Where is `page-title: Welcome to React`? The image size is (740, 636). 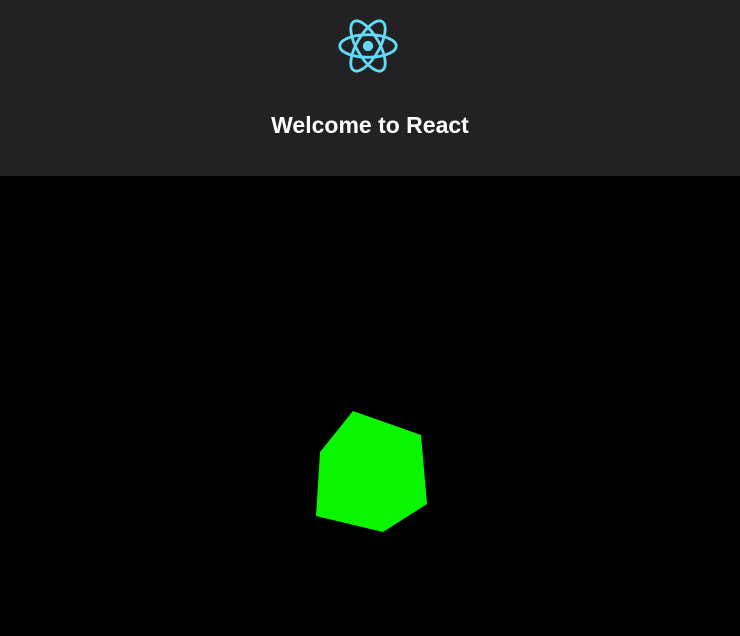
page-title: Welcome to React is located at coordinates (370, 125).